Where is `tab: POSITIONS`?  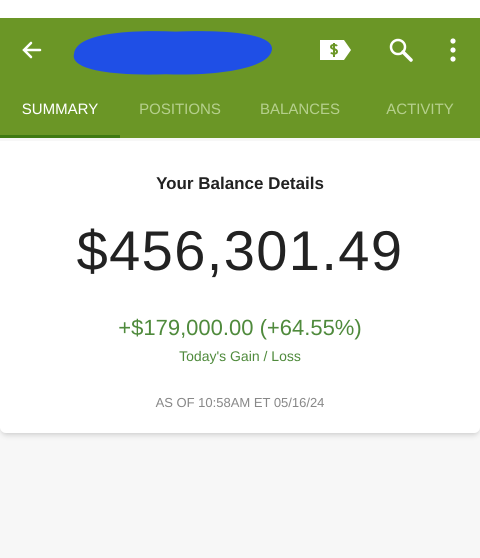
tab: POSITIONS is located at coordinates (180, 110).